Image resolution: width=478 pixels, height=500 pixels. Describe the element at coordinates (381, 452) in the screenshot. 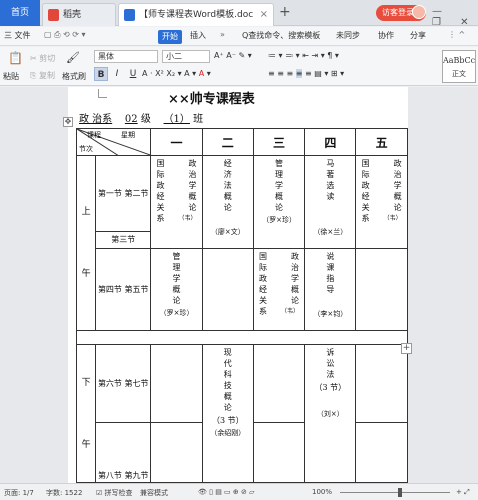

I see `cell-fri-pm2` at that location.